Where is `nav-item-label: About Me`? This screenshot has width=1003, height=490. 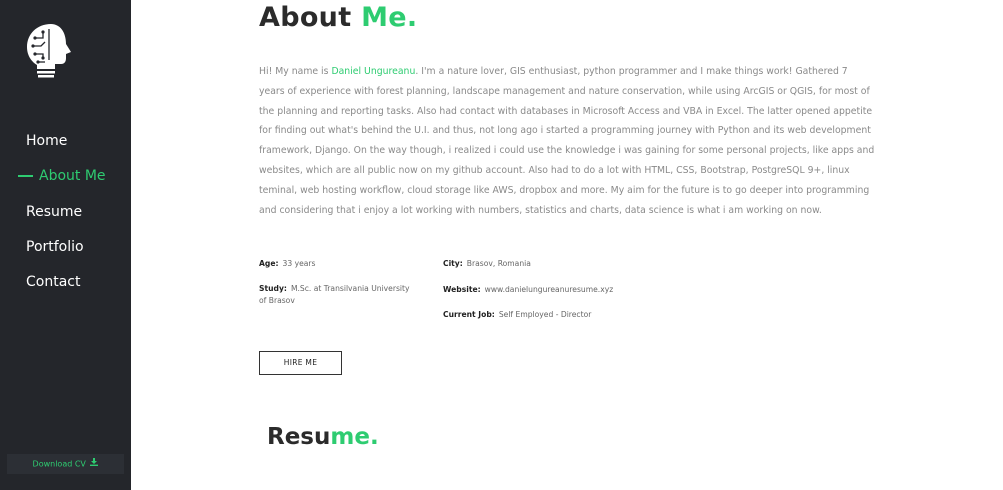 nav-item-label: About Me is located at coordinates (72, 176).